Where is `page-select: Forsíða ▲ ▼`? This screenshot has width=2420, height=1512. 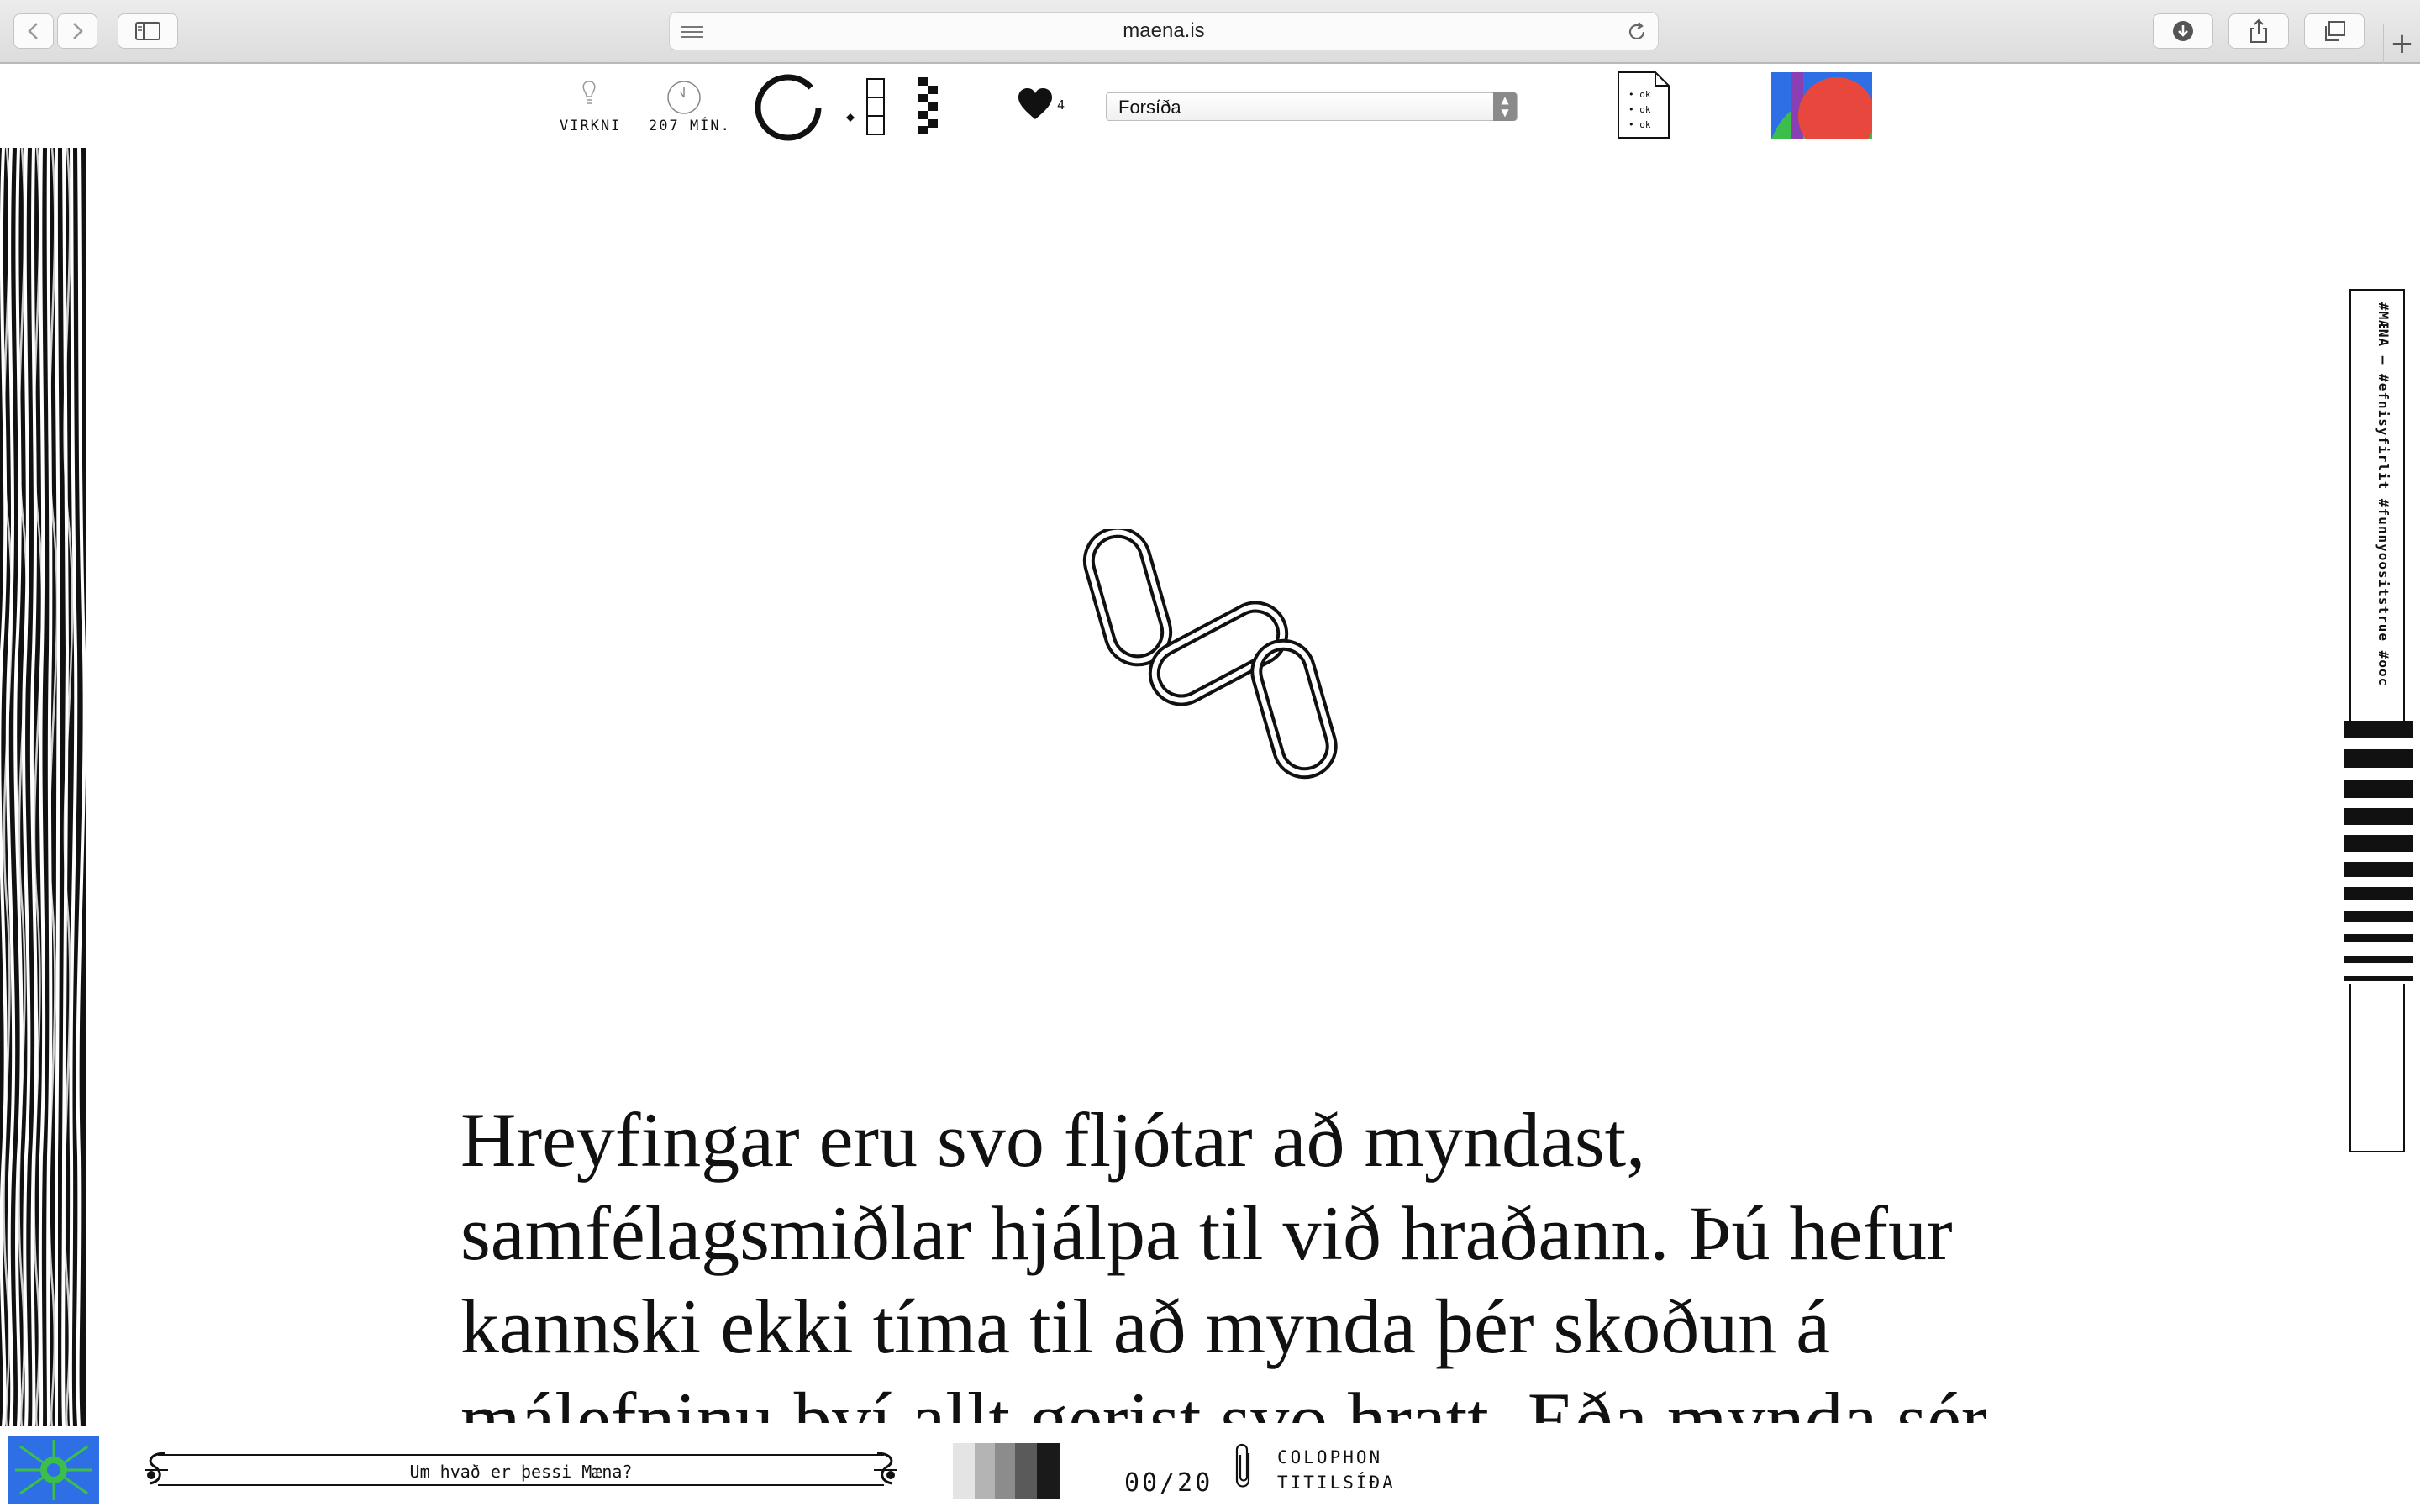
page-select: Forsíða ▲ ▼ is located at coordinates (1312, 106).